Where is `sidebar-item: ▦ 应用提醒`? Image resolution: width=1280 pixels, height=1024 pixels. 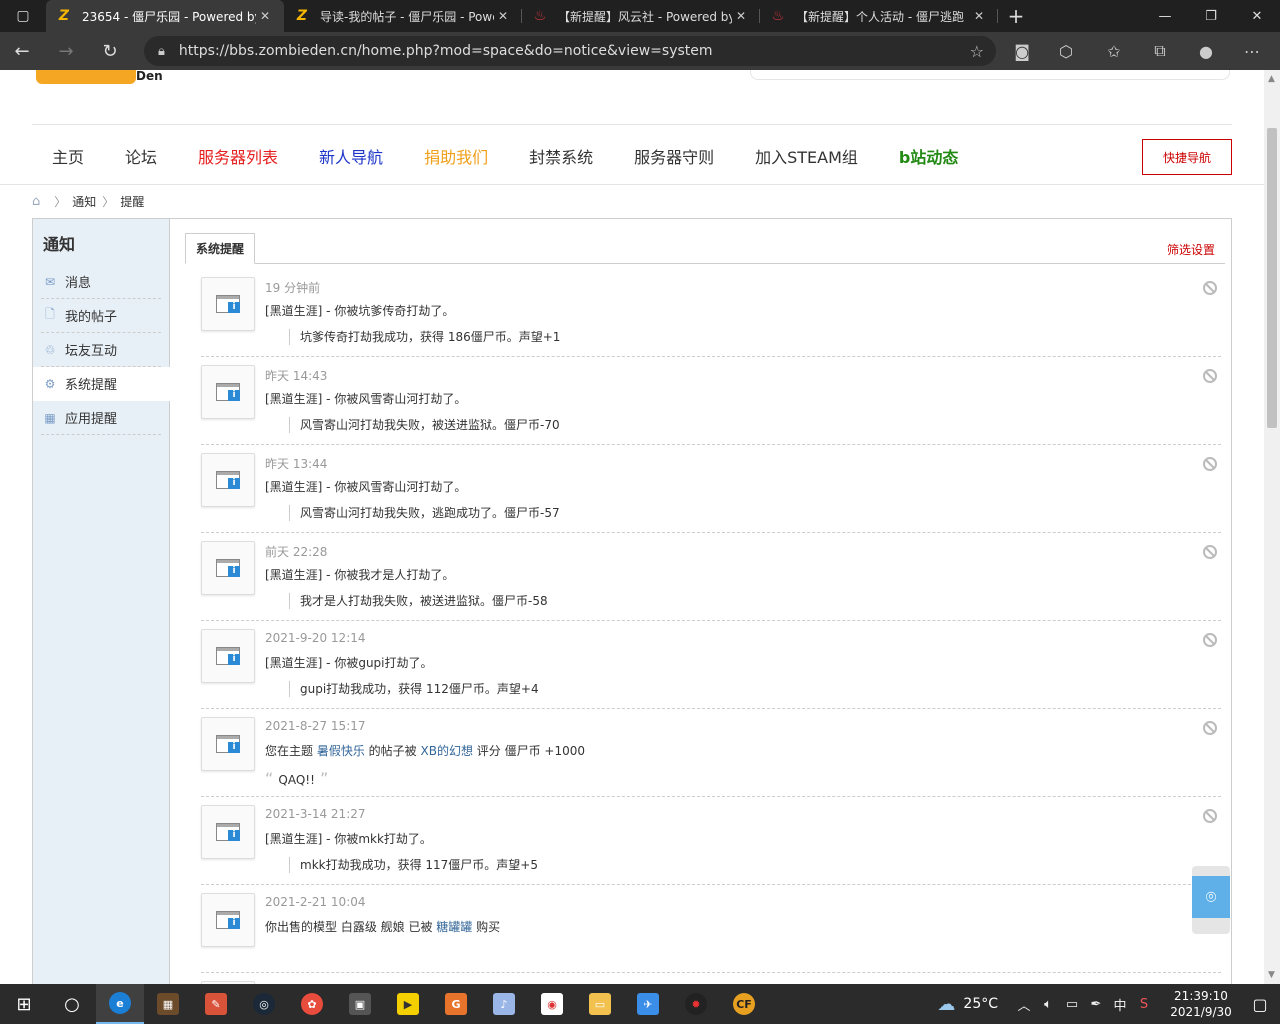
sidebar-item: ▦ 应用提醒 is located at coordinates (101, 418).